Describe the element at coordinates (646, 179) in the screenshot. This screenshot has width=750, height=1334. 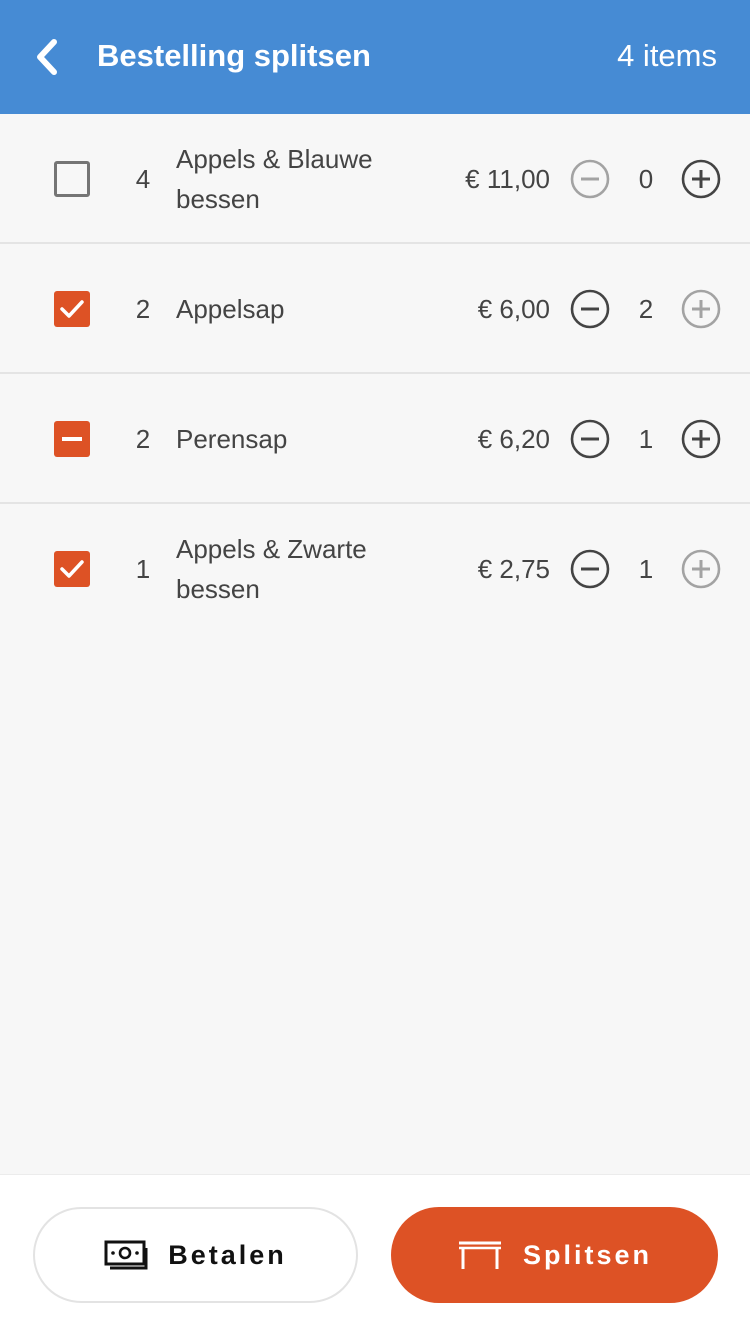
I see `split-count: 0` at that location.